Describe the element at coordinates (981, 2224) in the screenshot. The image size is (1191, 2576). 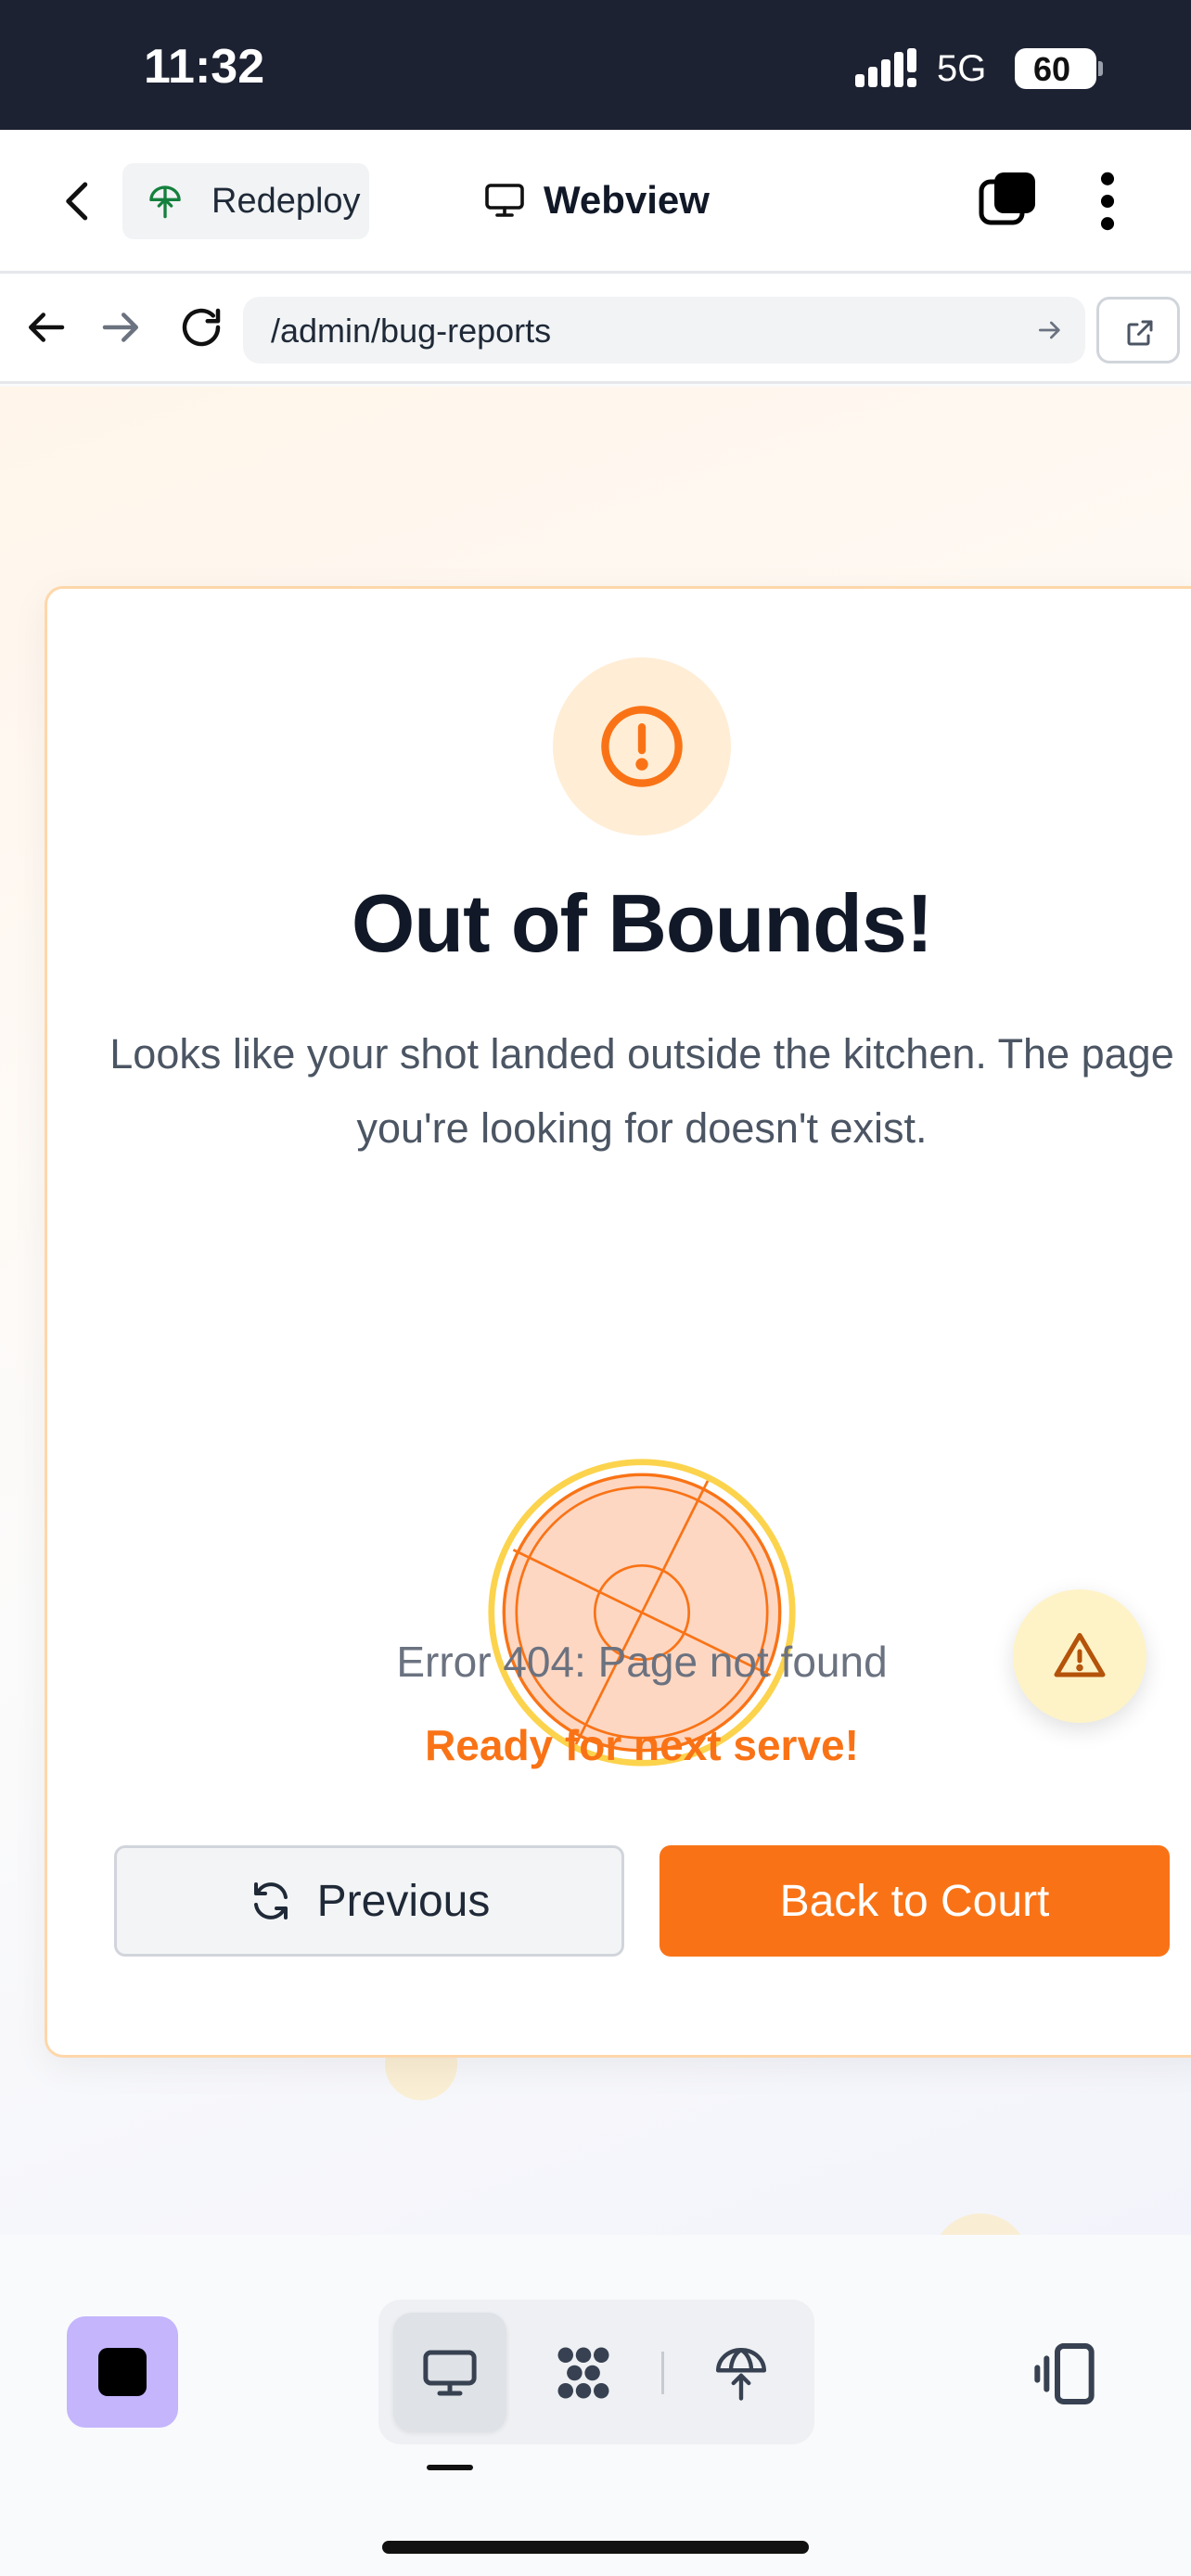
I see `background-ball` at that location.